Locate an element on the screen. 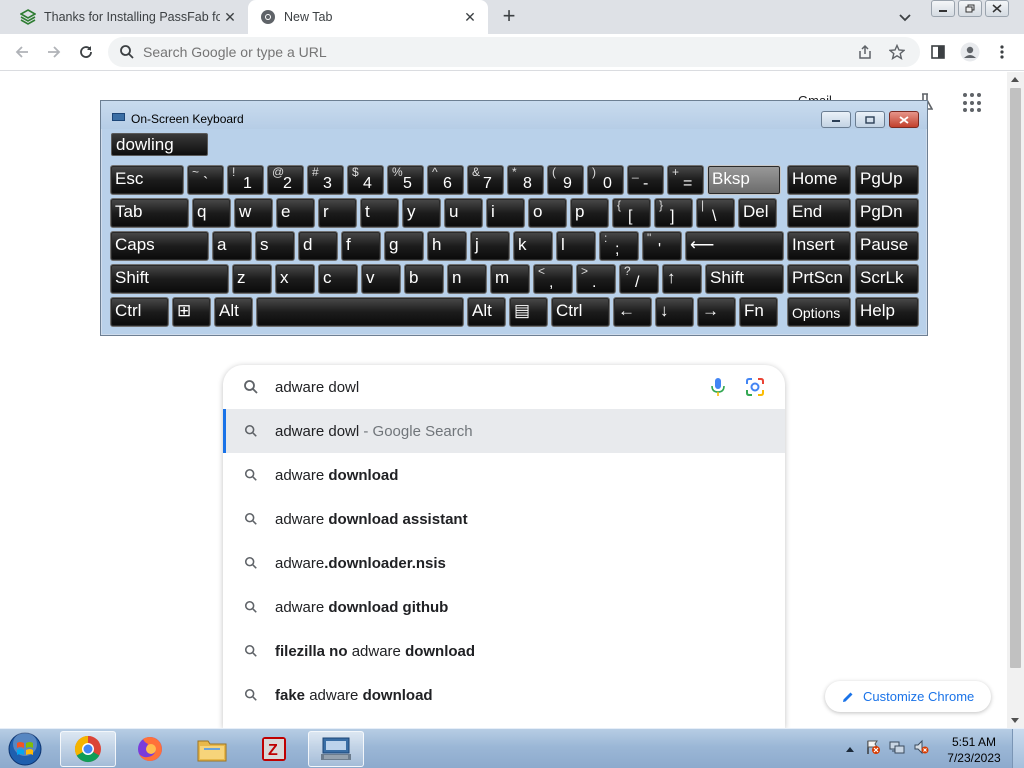 The image size is (1024, 768). minimize-icon is located at coordinates (943, 8).